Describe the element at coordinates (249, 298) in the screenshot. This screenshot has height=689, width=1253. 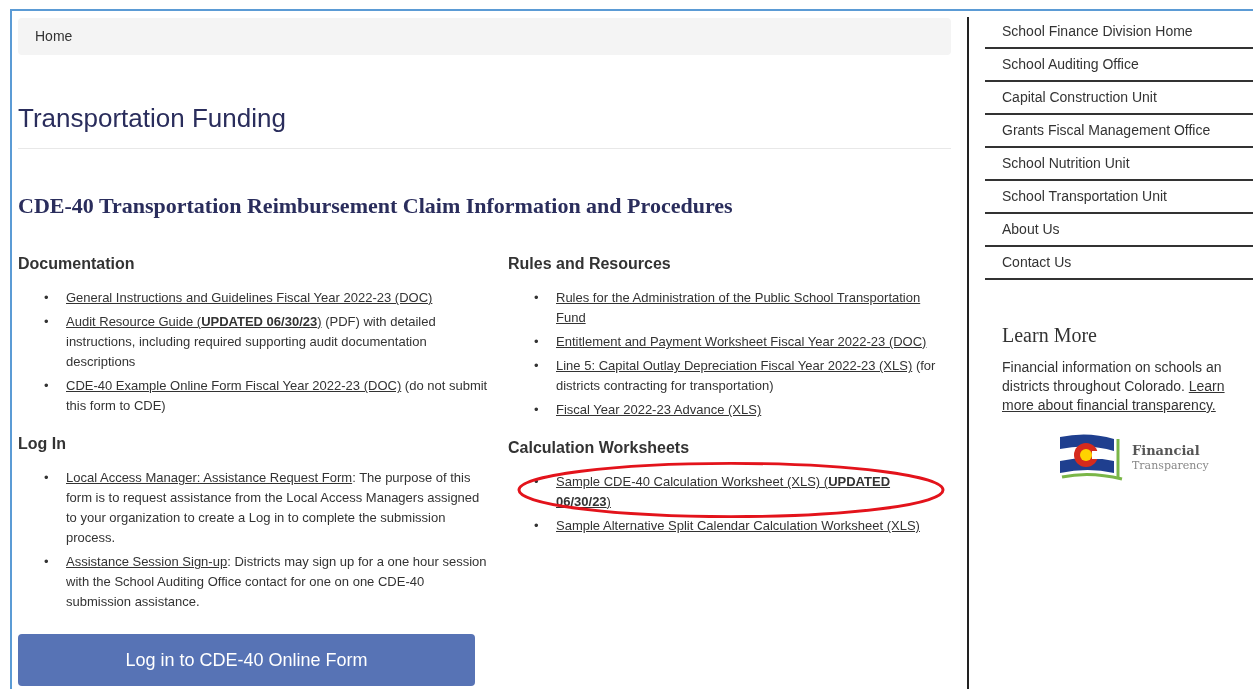
I see `document-link: General Instructions and Guidelines Fiscal Year 2022-23 (DOC)` at that location.